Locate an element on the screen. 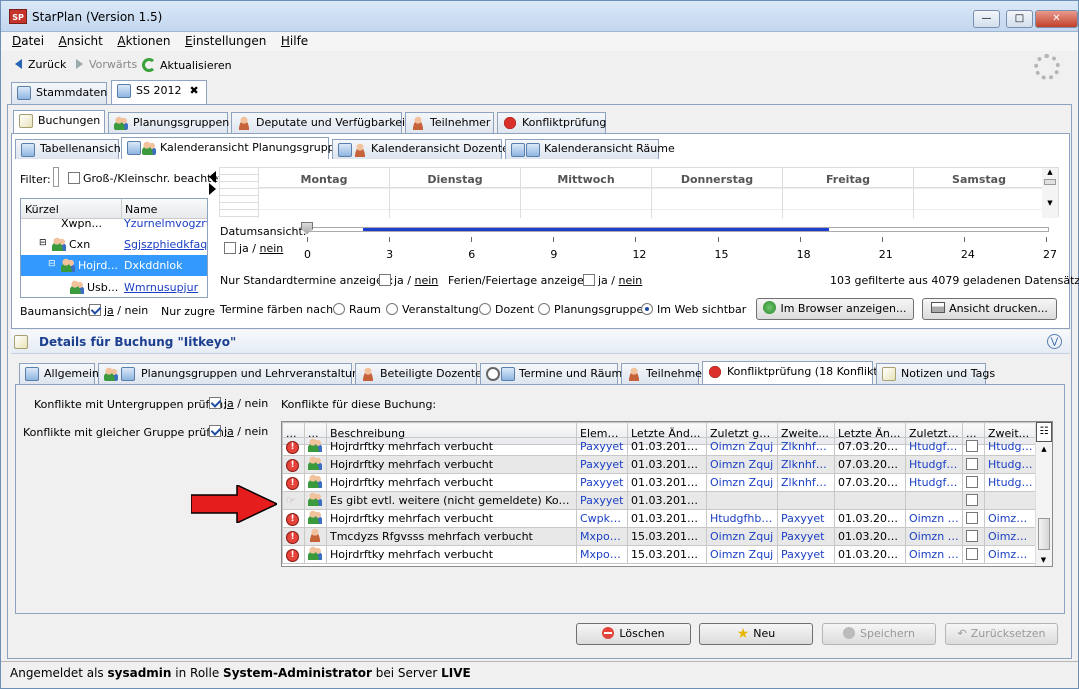  conflict-changed-by is located at coordinates (742, 500).